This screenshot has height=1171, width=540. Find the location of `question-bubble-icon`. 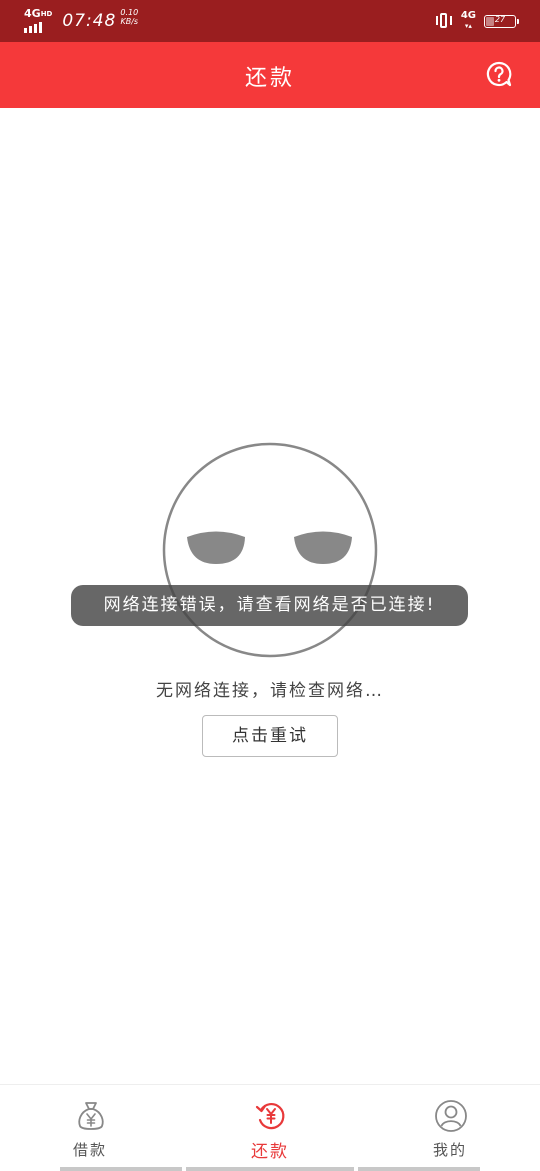

question-bubble-icon is located at coordinates (499, 74).